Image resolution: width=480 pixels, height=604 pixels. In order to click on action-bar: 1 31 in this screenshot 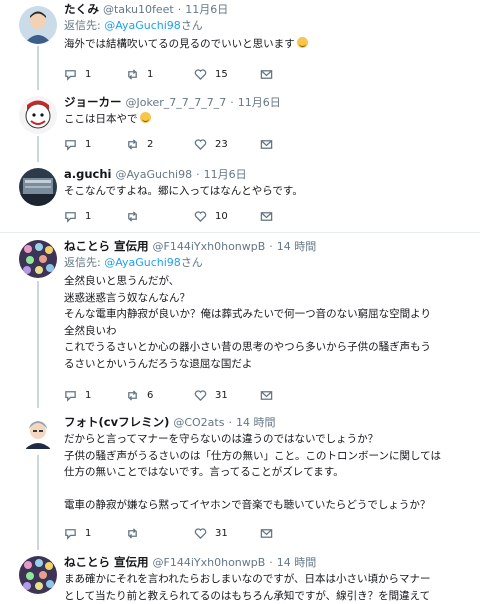, I will do `click(264, 533)`.